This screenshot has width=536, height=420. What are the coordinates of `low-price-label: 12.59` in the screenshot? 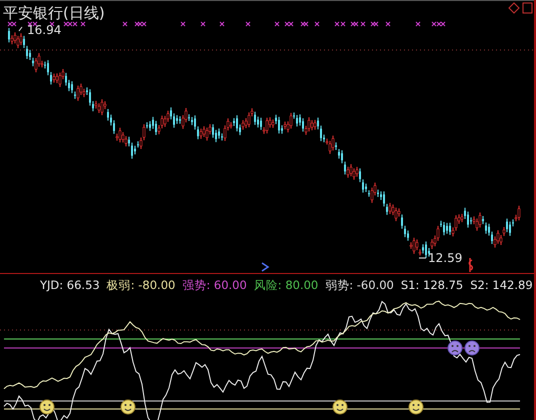 It's located at (445, 258).